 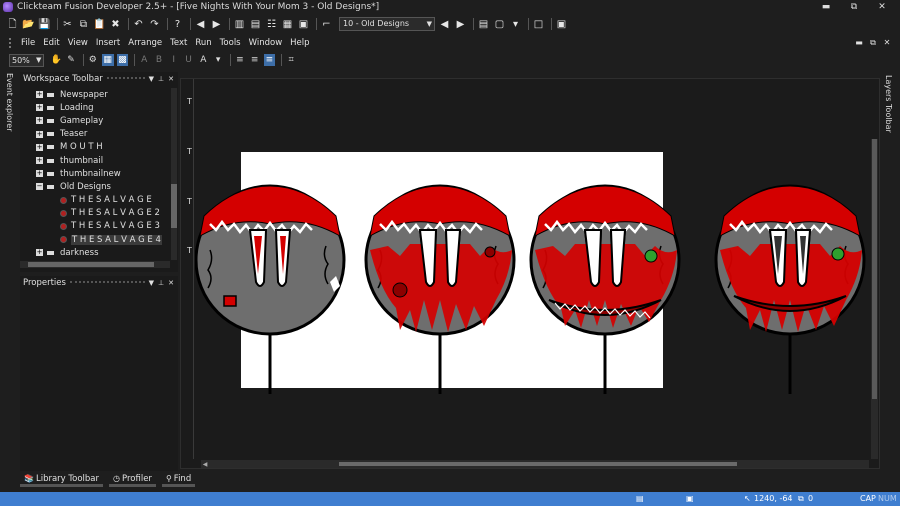 I want to click on tab-library-toolbar: 📚 Library Toolbar, so click(x=62, y=480).